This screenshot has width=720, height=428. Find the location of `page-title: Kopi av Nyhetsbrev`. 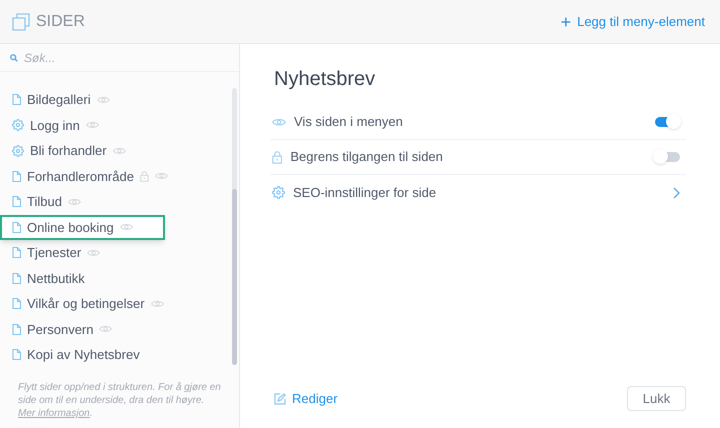

page-title: Kopi av Nyhetsbrev is located at coordinates (83, 355).